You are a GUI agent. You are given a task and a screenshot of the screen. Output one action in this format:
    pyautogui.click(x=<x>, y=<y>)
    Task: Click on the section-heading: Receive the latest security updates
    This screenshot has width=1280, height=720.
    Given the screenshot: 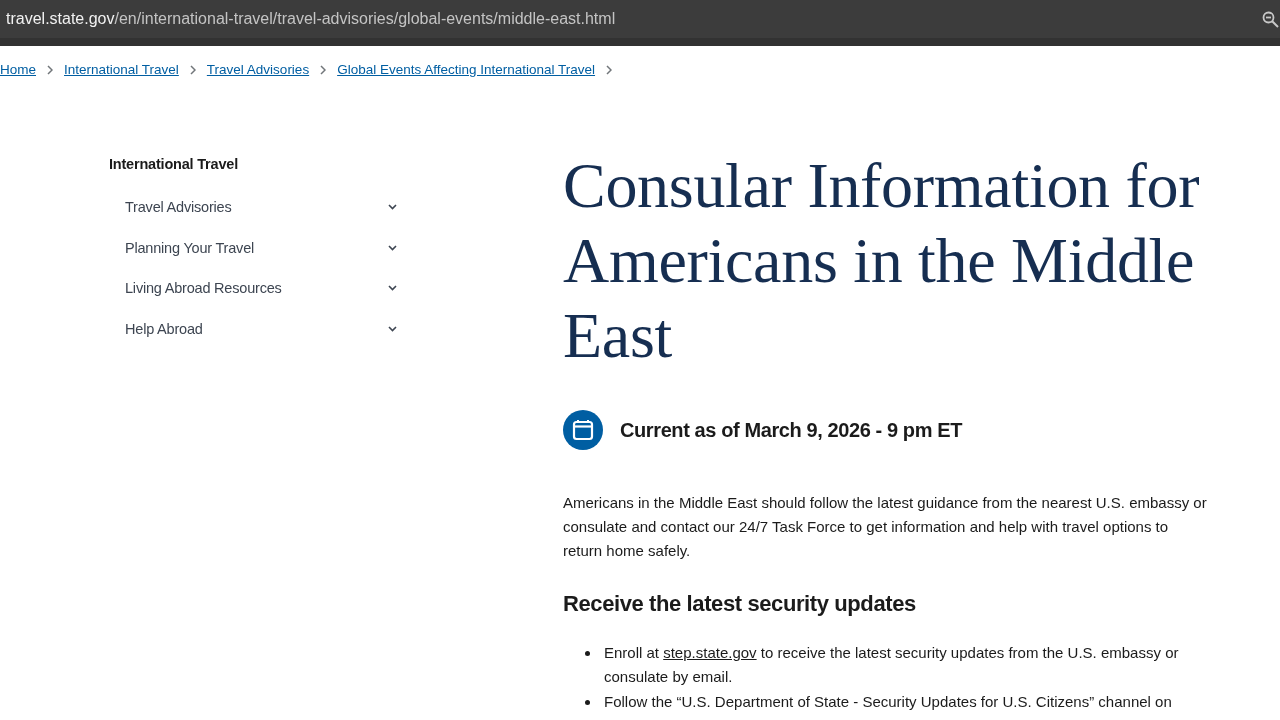 What is the action you would take?
    pyautogui.click(x=740, y=604)
    